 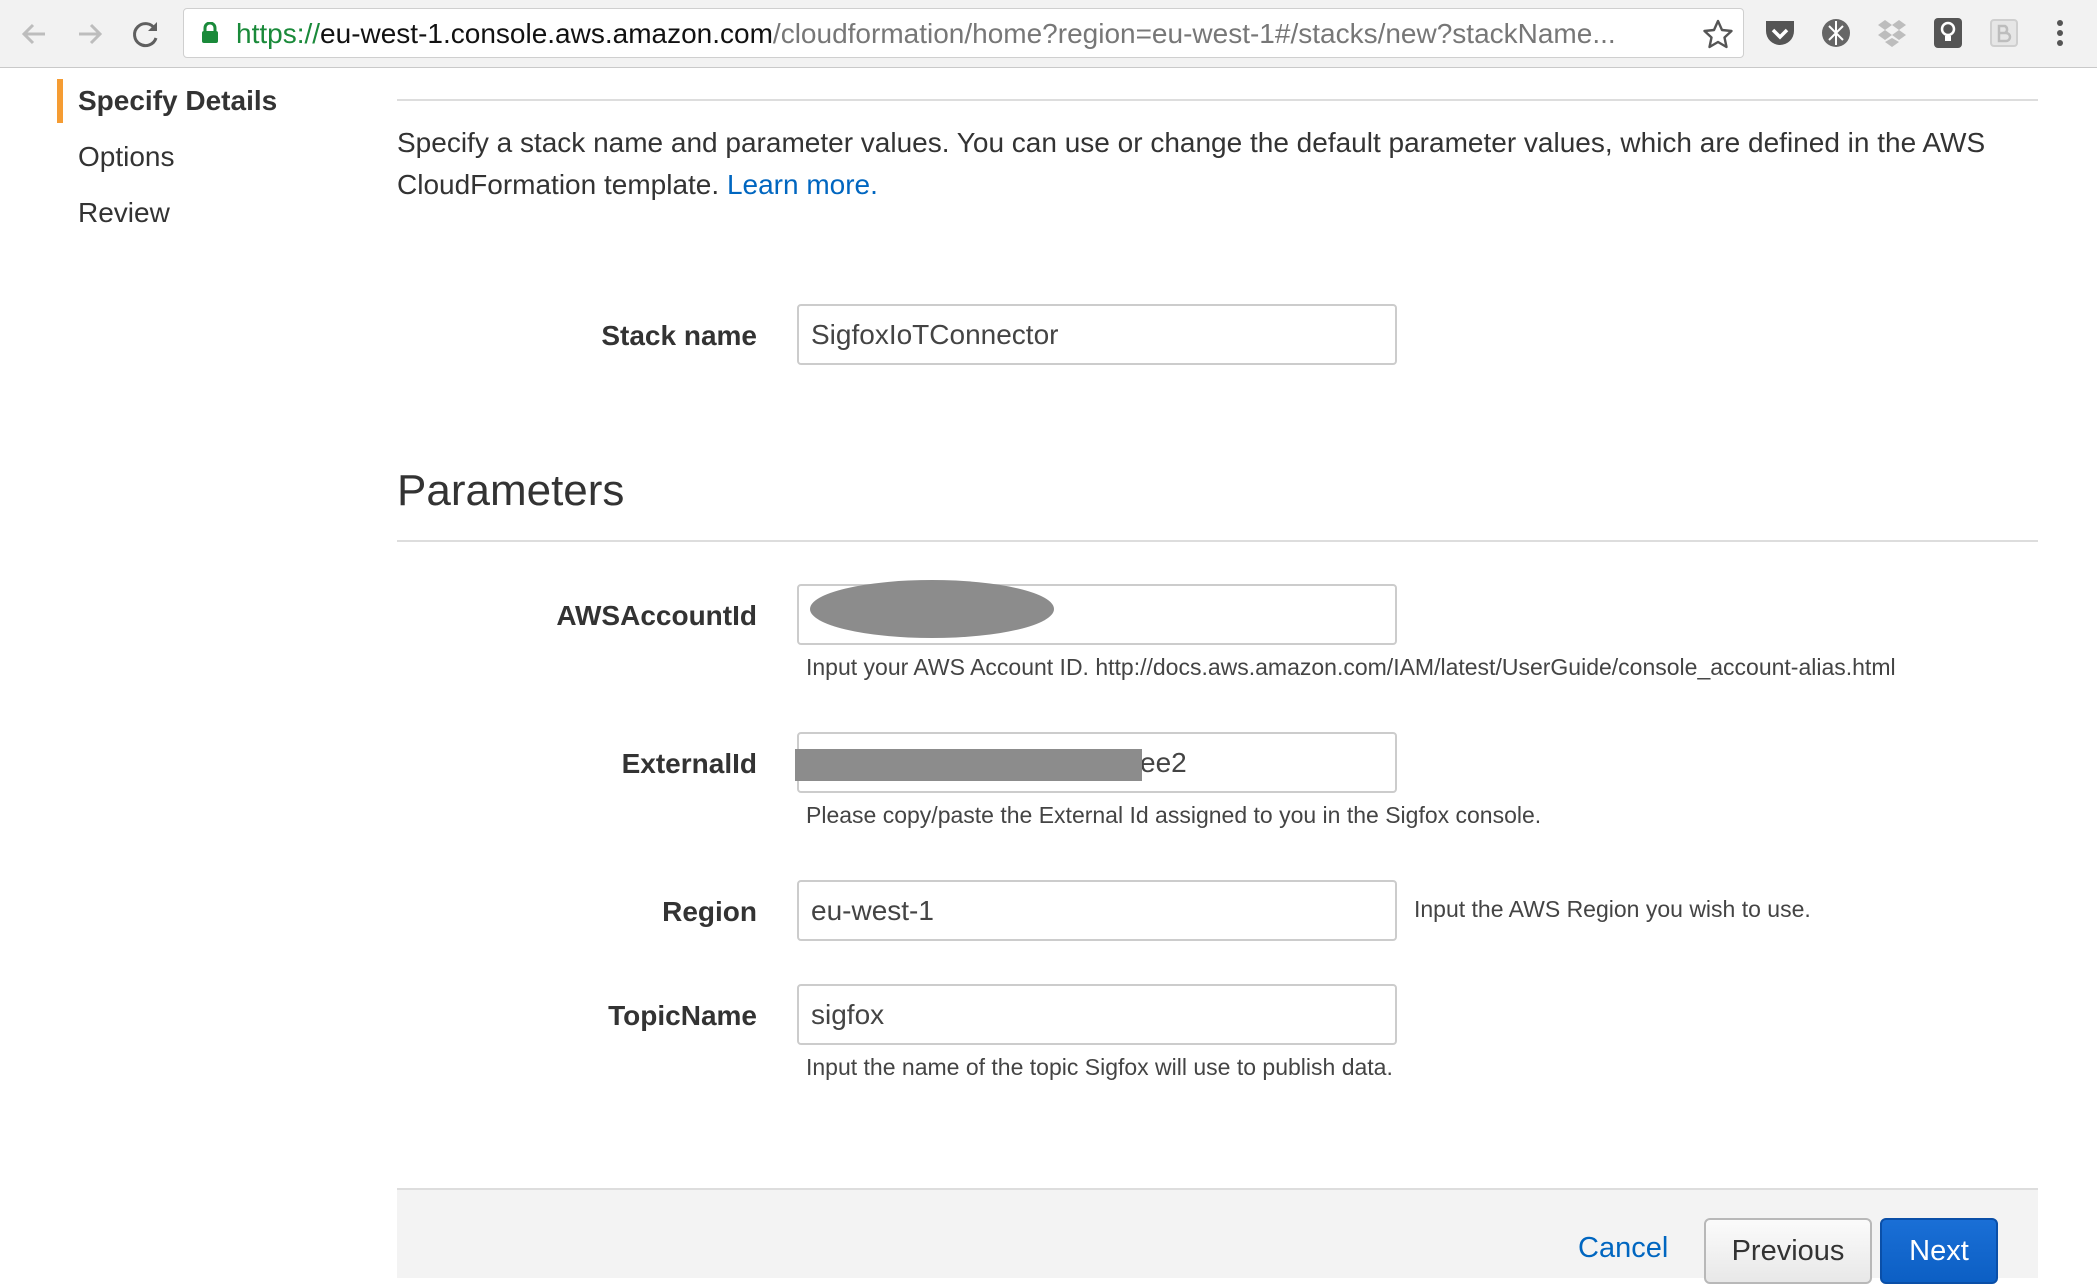 What do you see at coordinates (60, 101) in the screenshot?
I see `active-step-marker` at bounding box center [60, 101].